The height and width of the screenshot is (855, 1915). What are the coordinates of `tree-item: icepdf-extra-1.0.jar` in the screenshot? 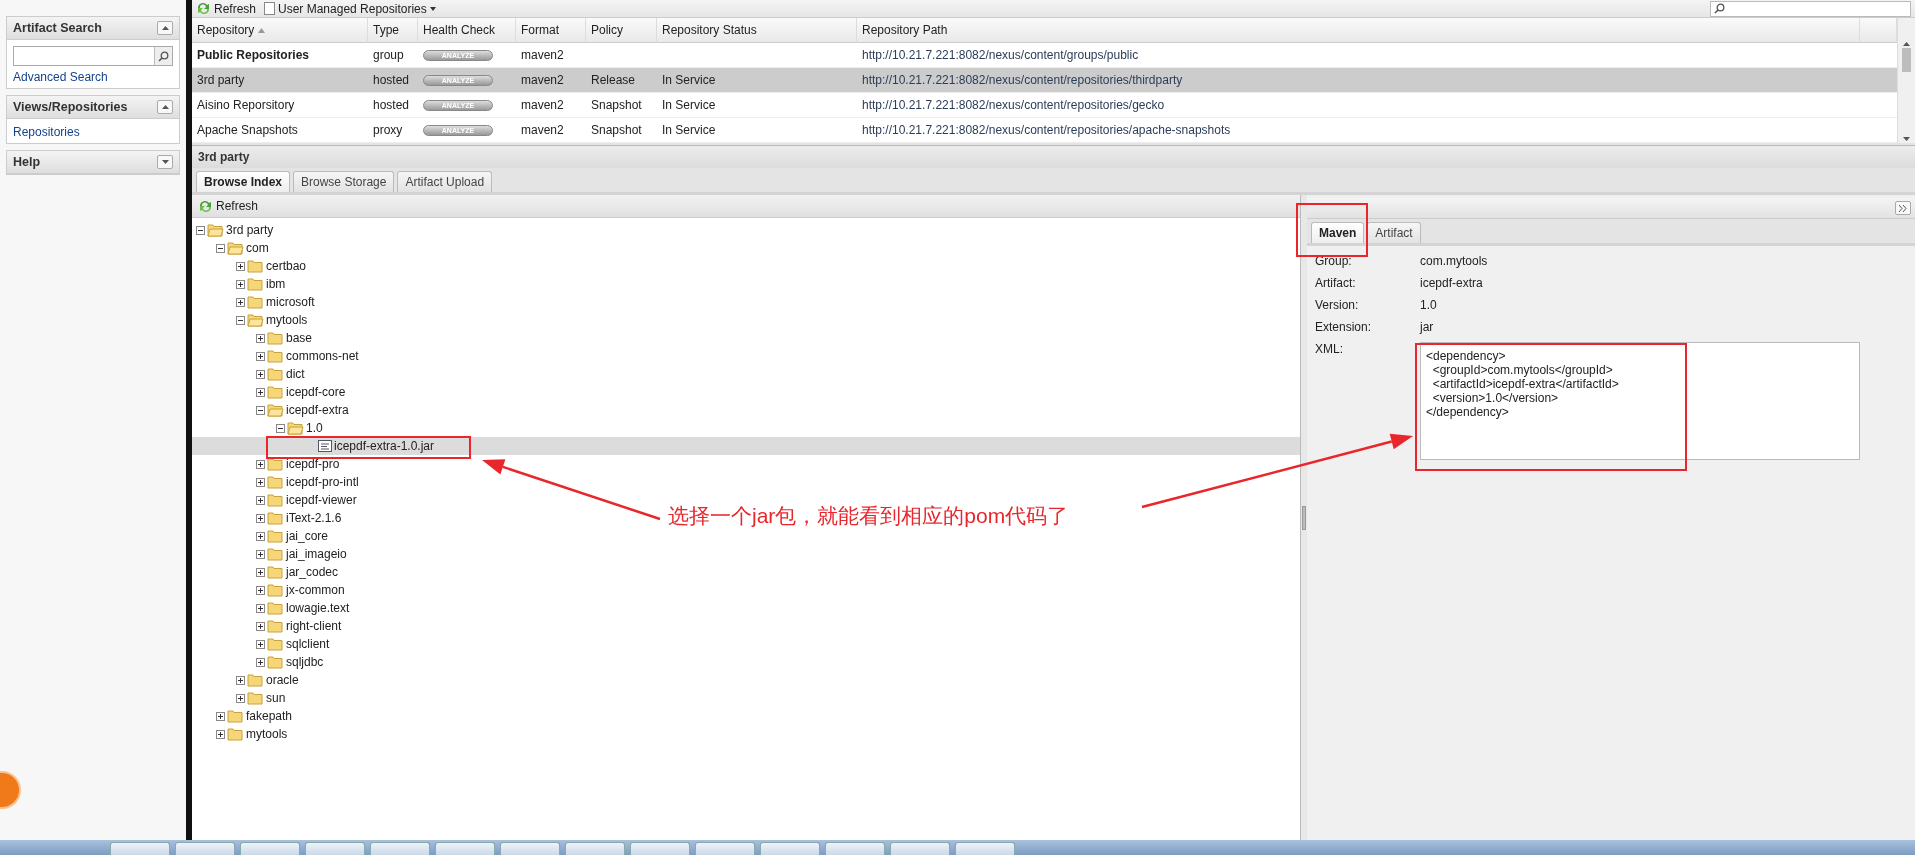 It's located at (746, 446).